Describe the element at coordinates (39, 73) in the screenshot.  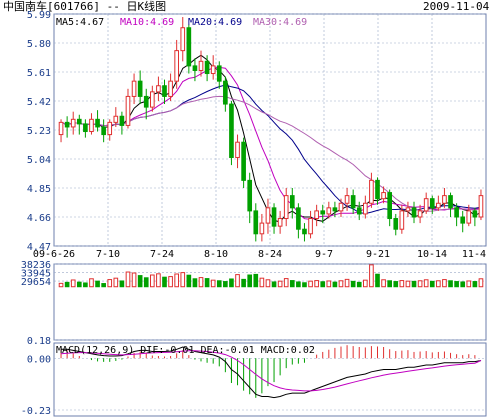
I see `price-y-tick-label: 5.61` at that location.